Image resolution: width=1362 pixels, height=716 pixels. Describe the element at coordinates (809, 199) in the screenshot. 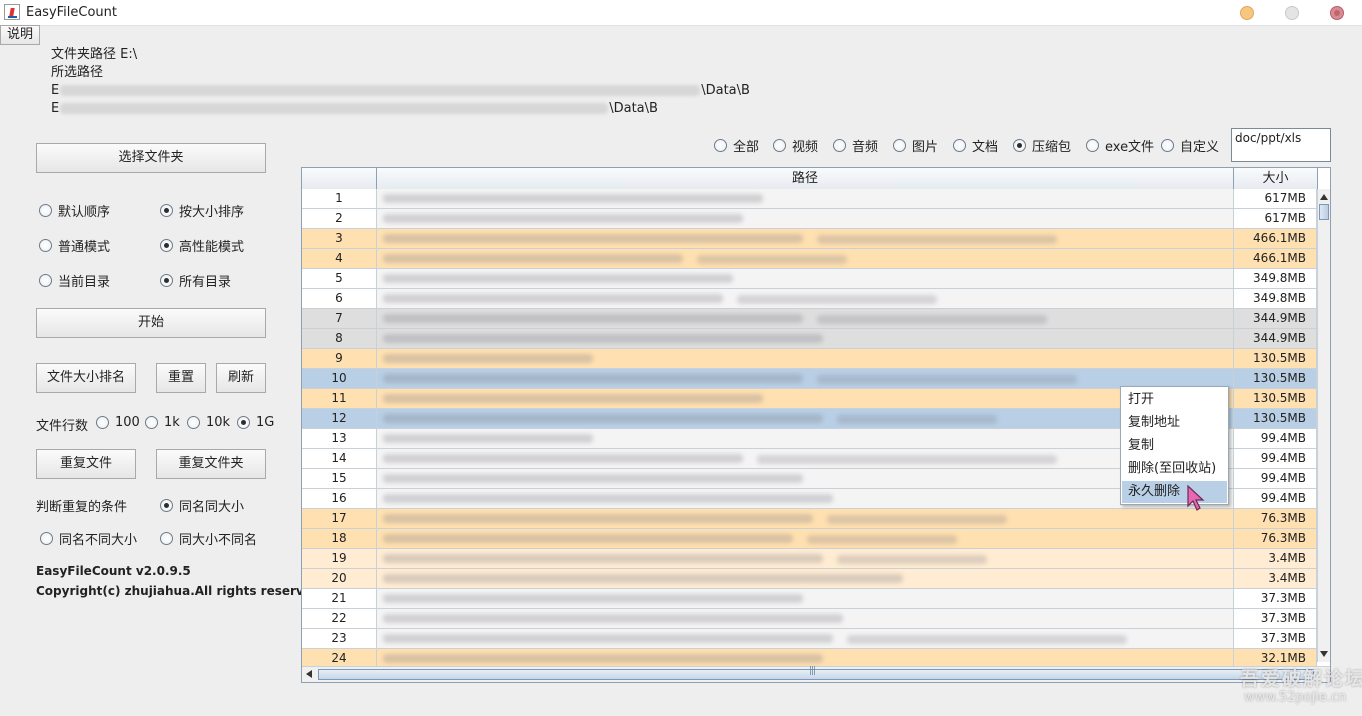

I see `table-row: 1 617MB` at that location.